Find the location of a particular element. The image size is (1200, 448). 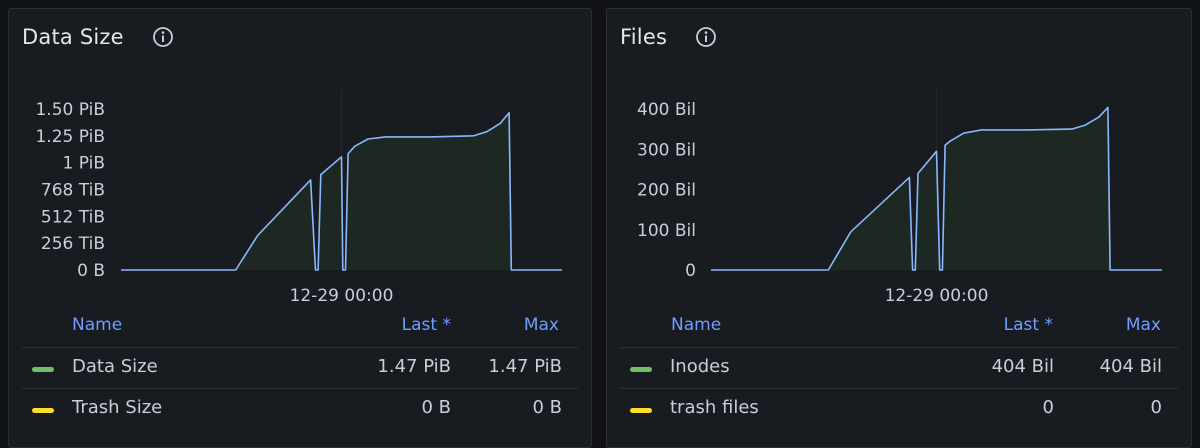

legend-row: trash files 0 0 is located at coordinates (899, 408).